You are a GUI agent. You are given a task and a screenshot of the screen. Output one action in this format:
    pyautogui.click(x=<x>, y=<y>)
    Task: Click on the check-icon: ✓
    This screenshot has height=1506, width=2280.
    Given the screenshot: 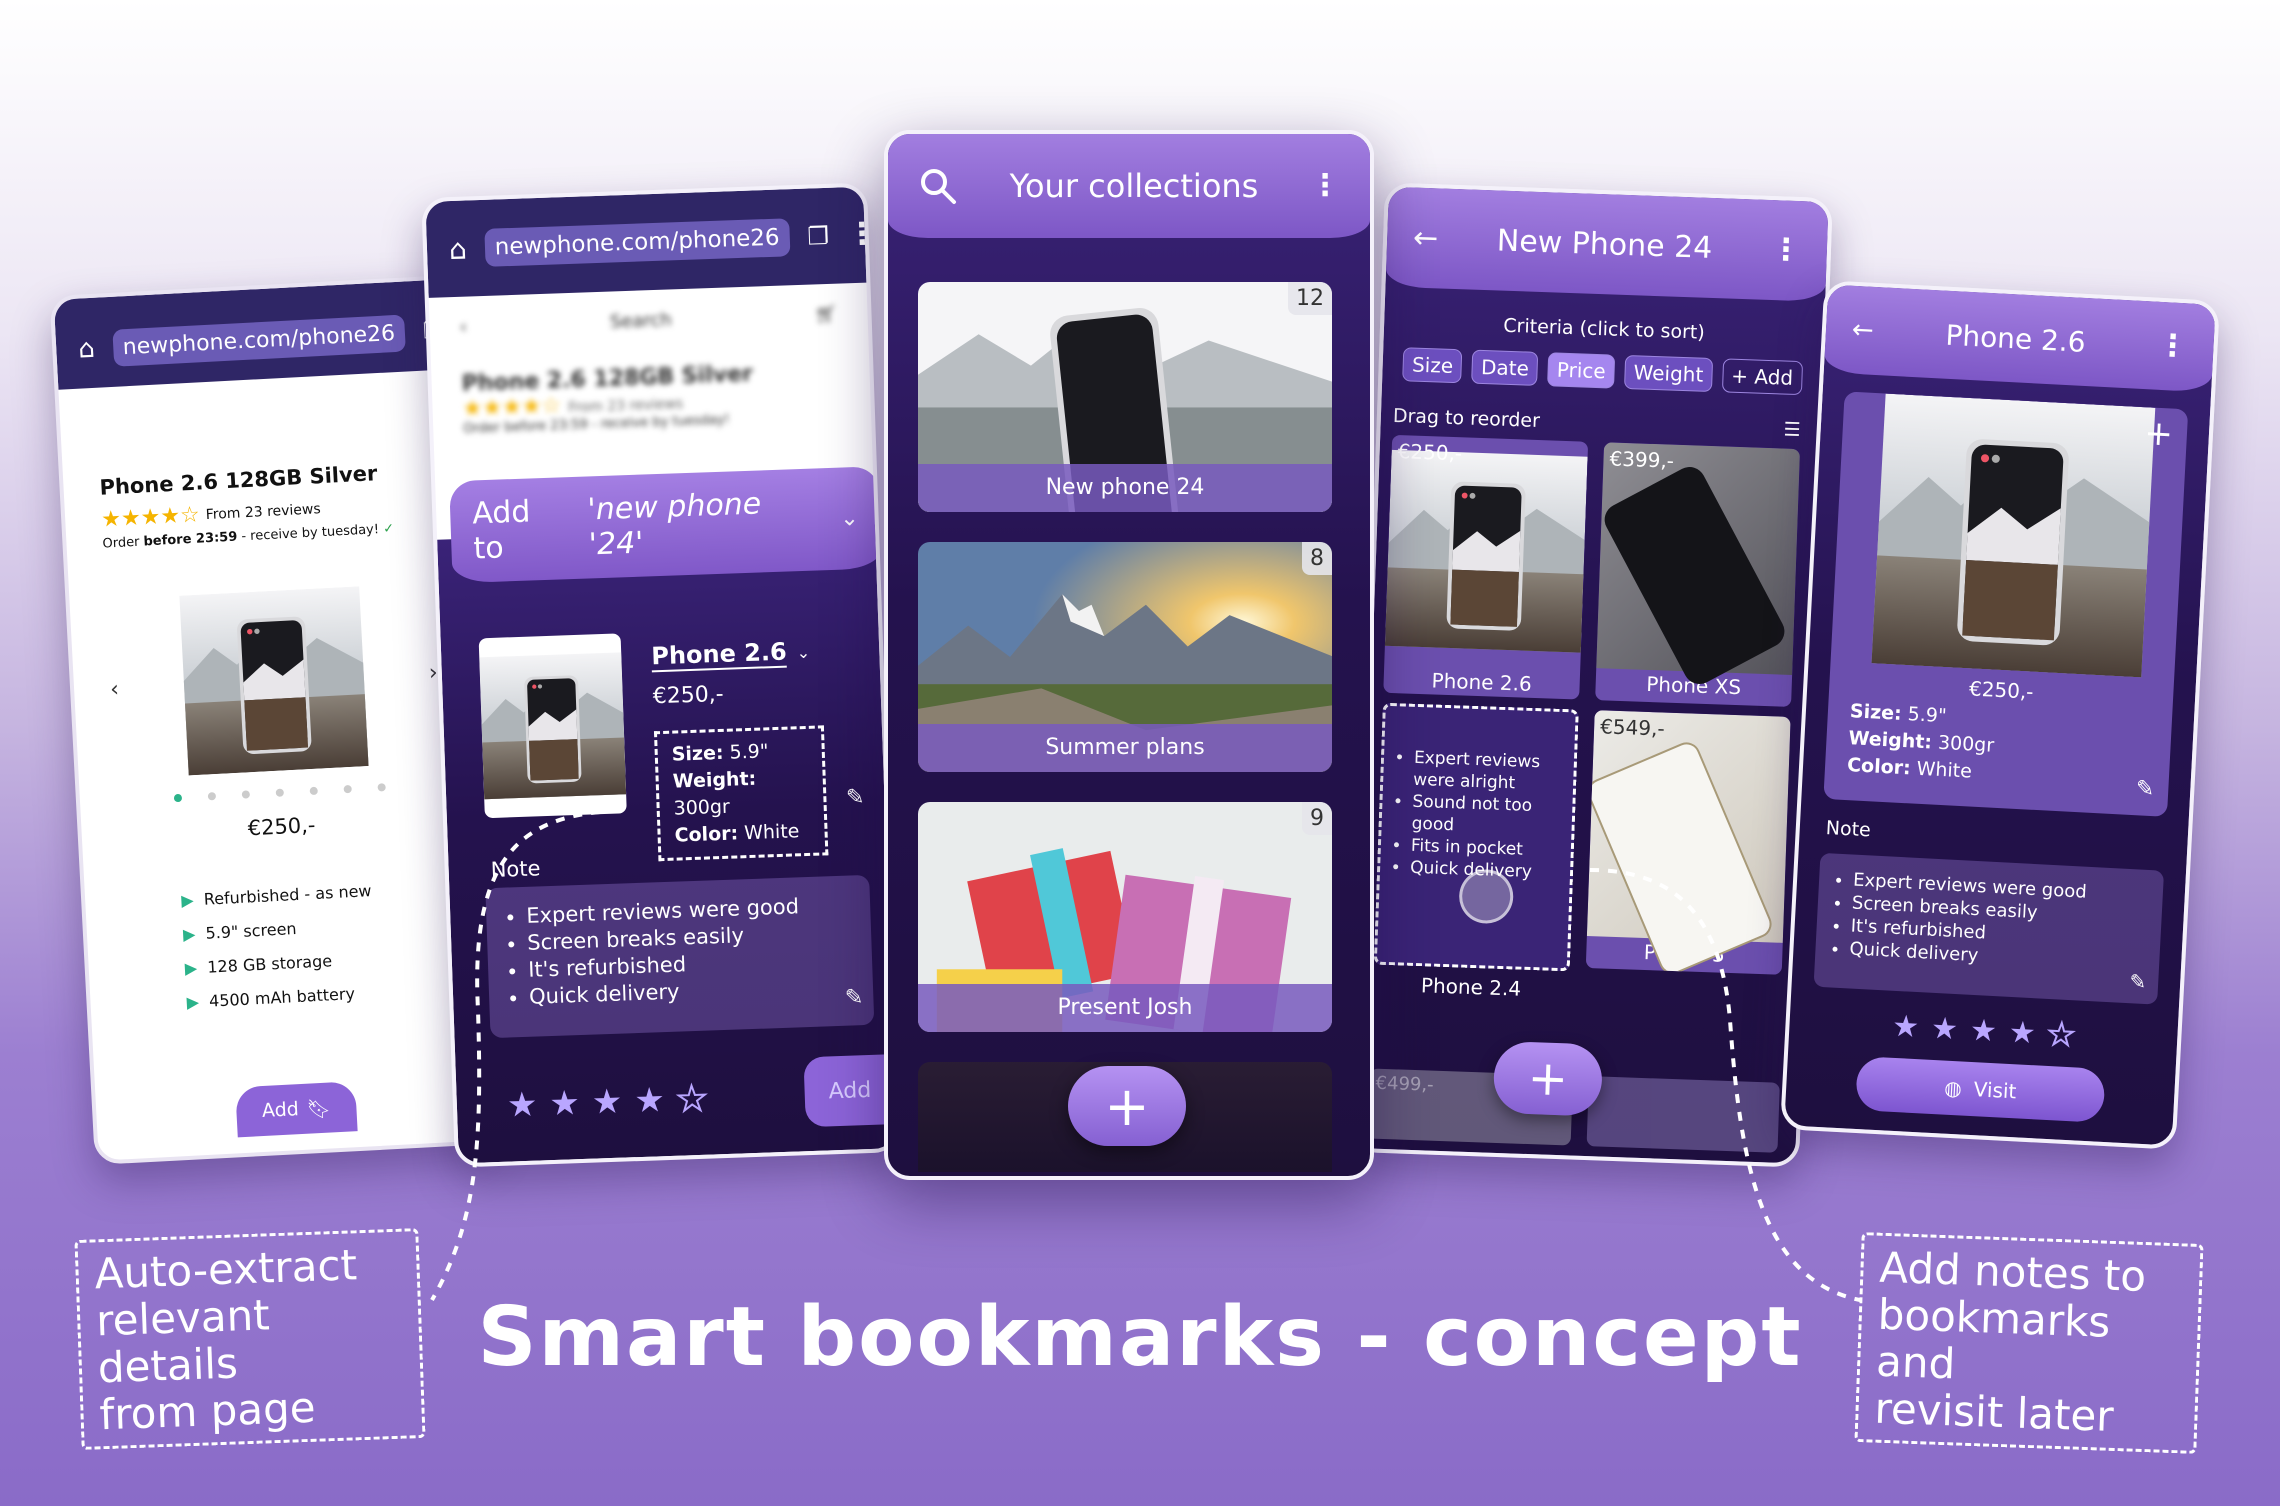 What is the action you would take?
    pyautogui.click(x=388, y=529)
    